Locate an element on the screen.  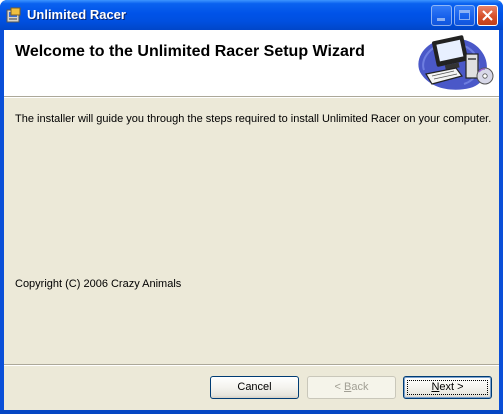
maximize-icon is located at coordinates (464, 15).